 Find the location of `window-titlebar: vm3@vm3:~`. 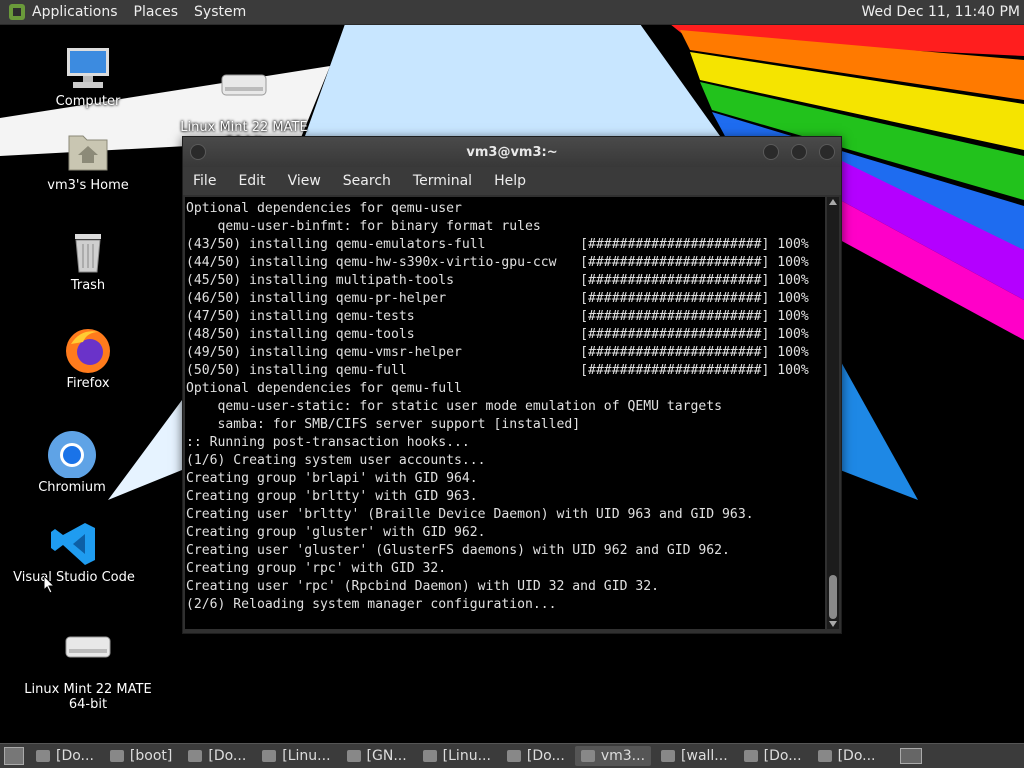

window-titlebar: vm3@vm3:~ is located at coordinates (512, 152).